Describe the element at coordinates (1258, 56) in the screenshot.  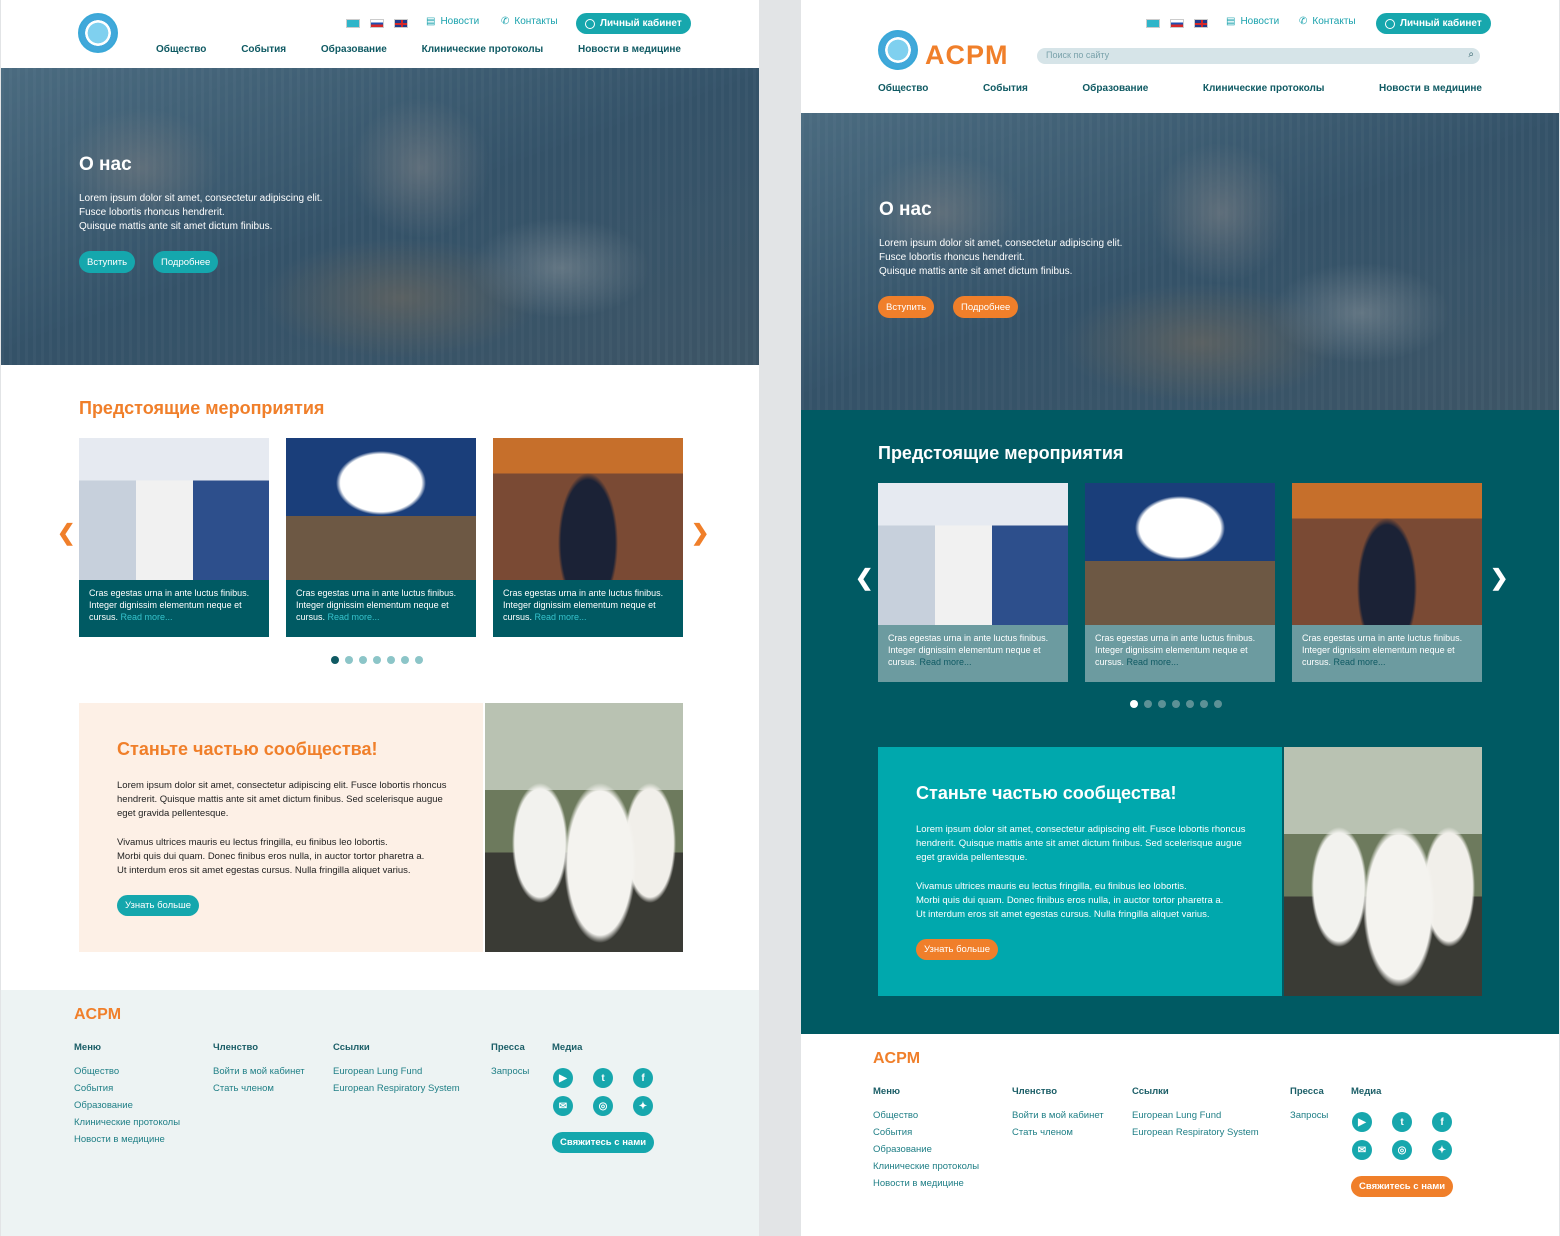
I see `search-input: Поиск по сайту ⌕` at that location.